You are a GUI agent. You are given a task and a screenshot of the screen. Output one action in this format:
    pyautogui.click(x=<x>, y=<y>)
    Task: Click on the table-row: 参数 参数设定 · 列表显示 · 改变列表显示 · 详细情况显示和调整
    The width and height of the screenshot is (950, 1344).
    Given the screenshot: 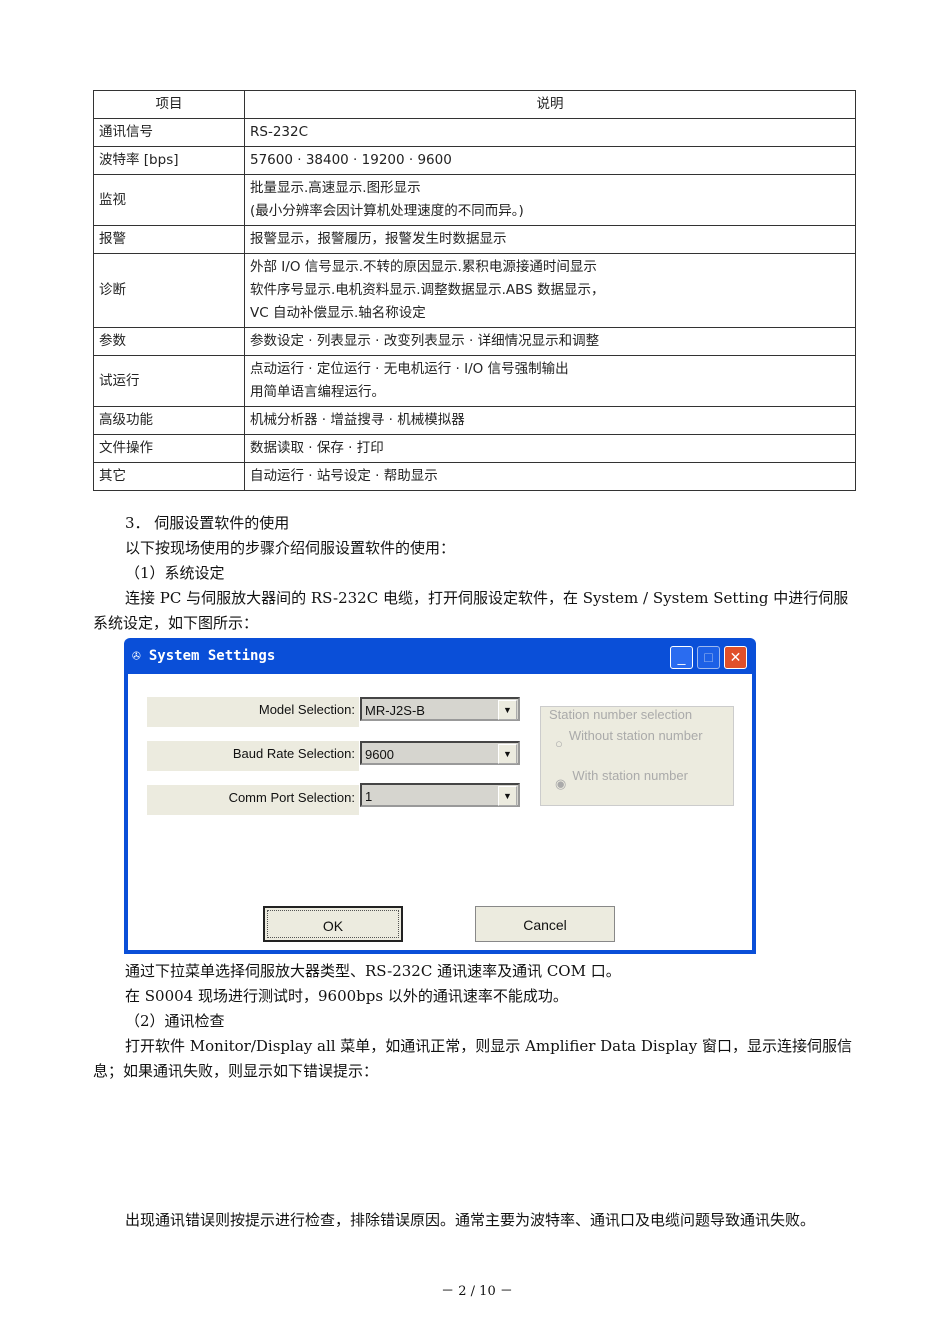 What is the action you would take?
    pyautogui.click(x=474, y=341)
    